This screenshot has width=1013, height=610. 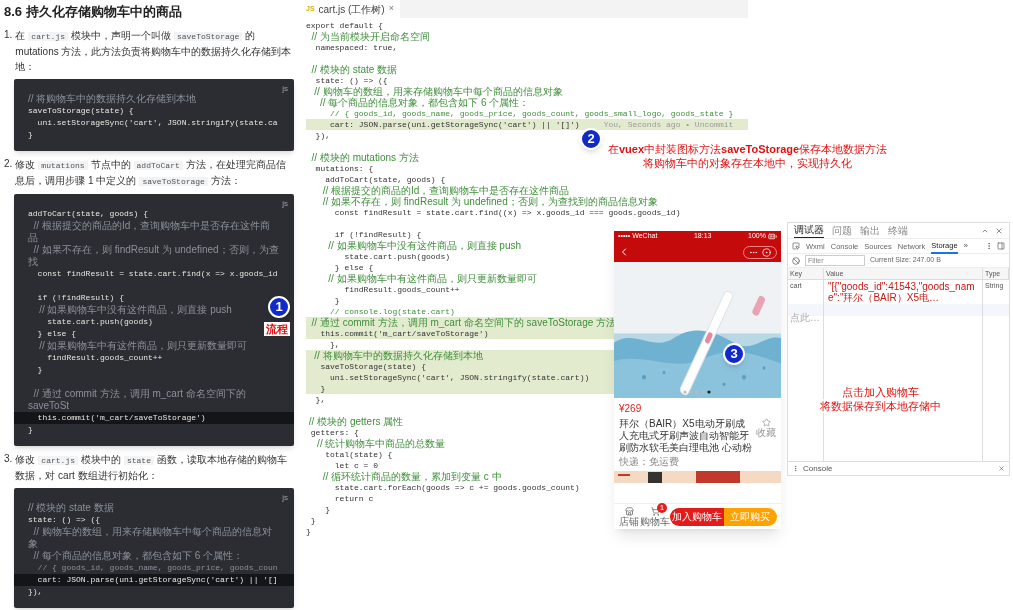 I want to click on store-icon, so click(x=629, y=511).